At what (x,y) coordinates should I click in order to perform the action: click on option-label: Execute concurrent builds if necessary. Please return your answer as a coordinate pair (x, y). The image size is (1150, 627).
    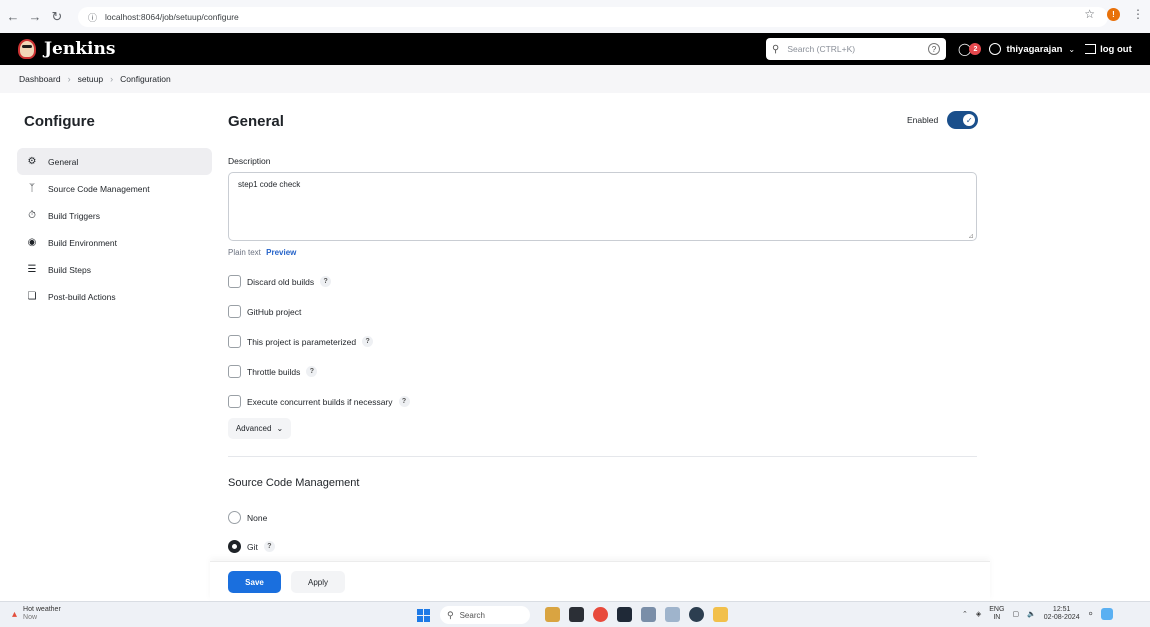
    Looking at the image, I should click on (320, 402).